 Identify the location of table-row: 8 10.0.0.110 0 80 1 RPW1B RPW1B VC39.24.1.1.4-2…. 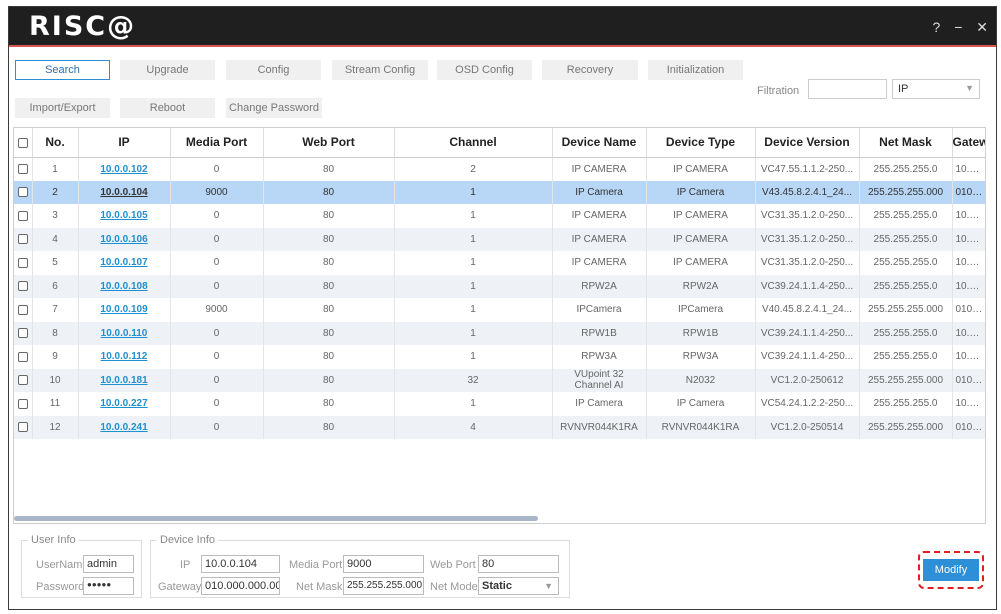
(499, 333).